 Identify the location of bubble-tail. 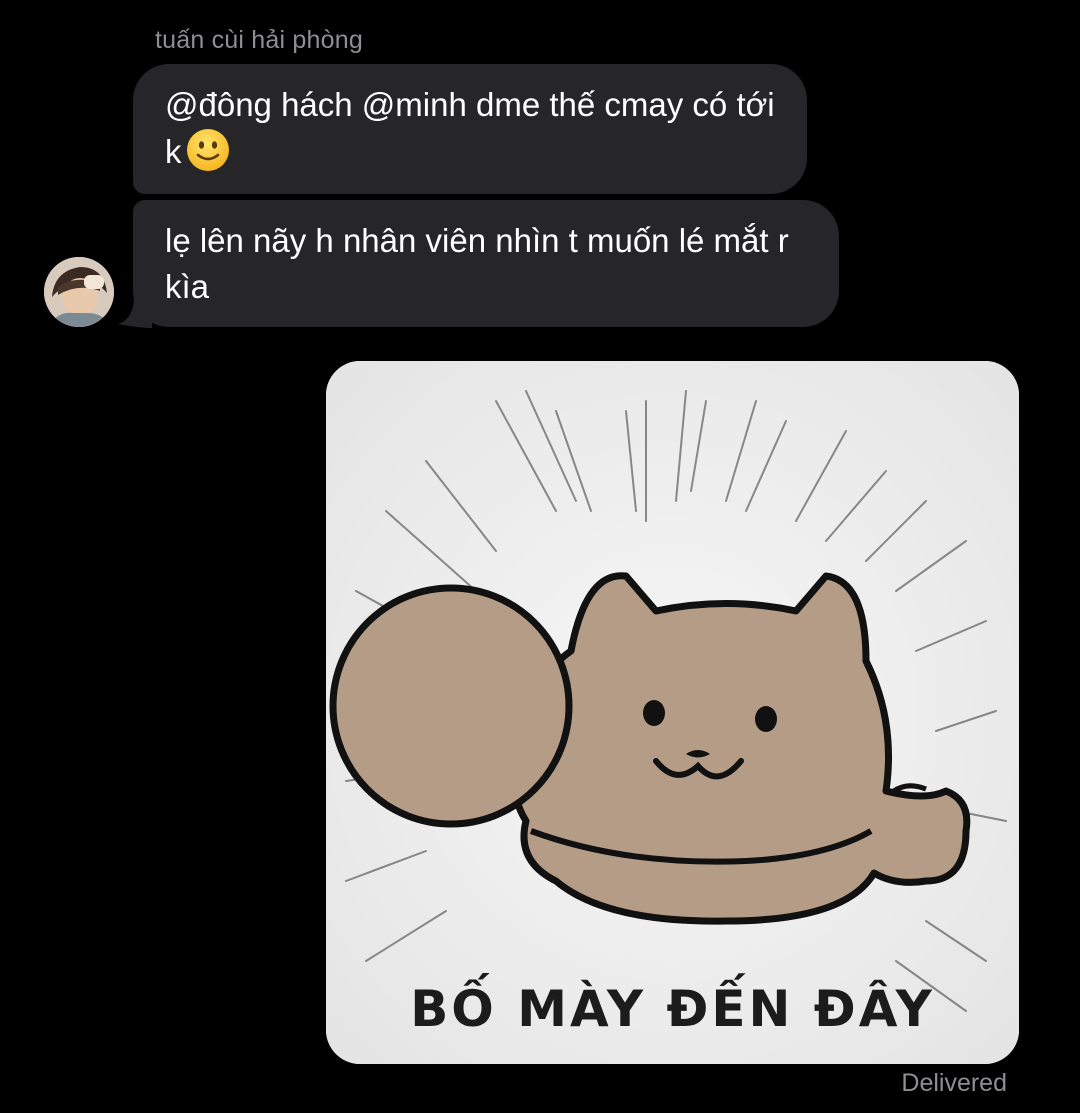
(135, 314).